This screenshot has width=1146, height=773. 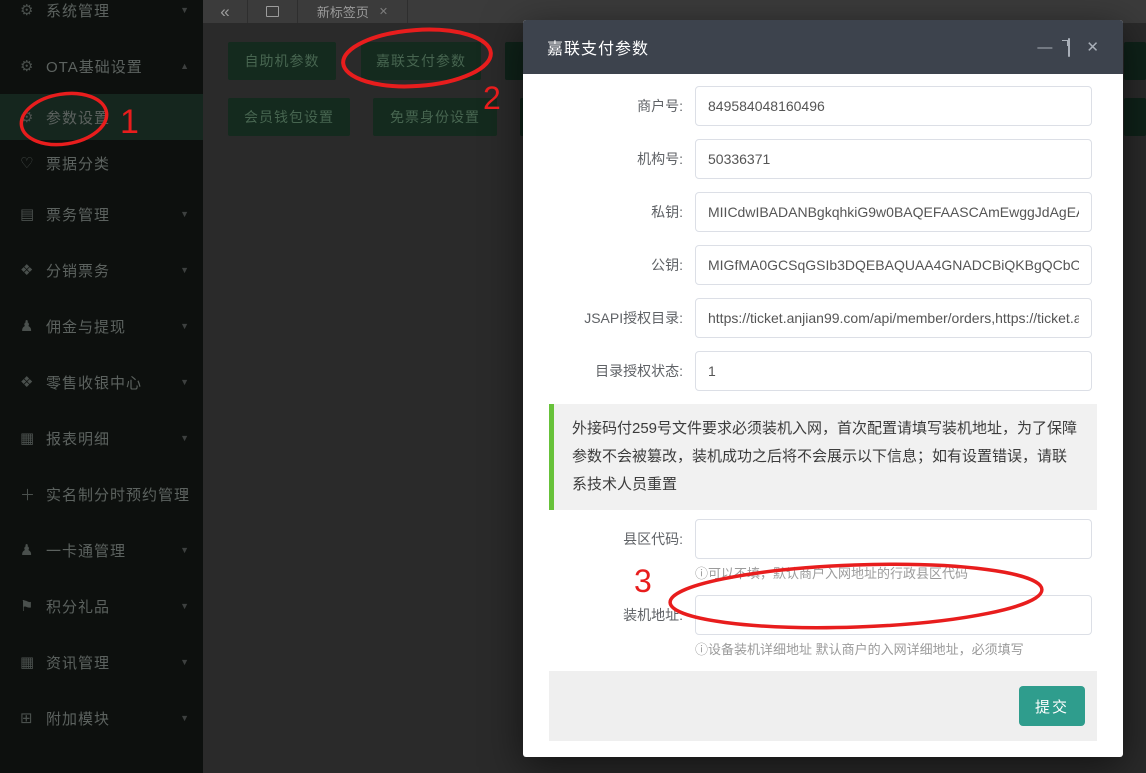 What do you see at coordinates (78, 215) in the screenshot?
I see `sidebar-item-label: 票务管理` at bounding box center [78, 215].